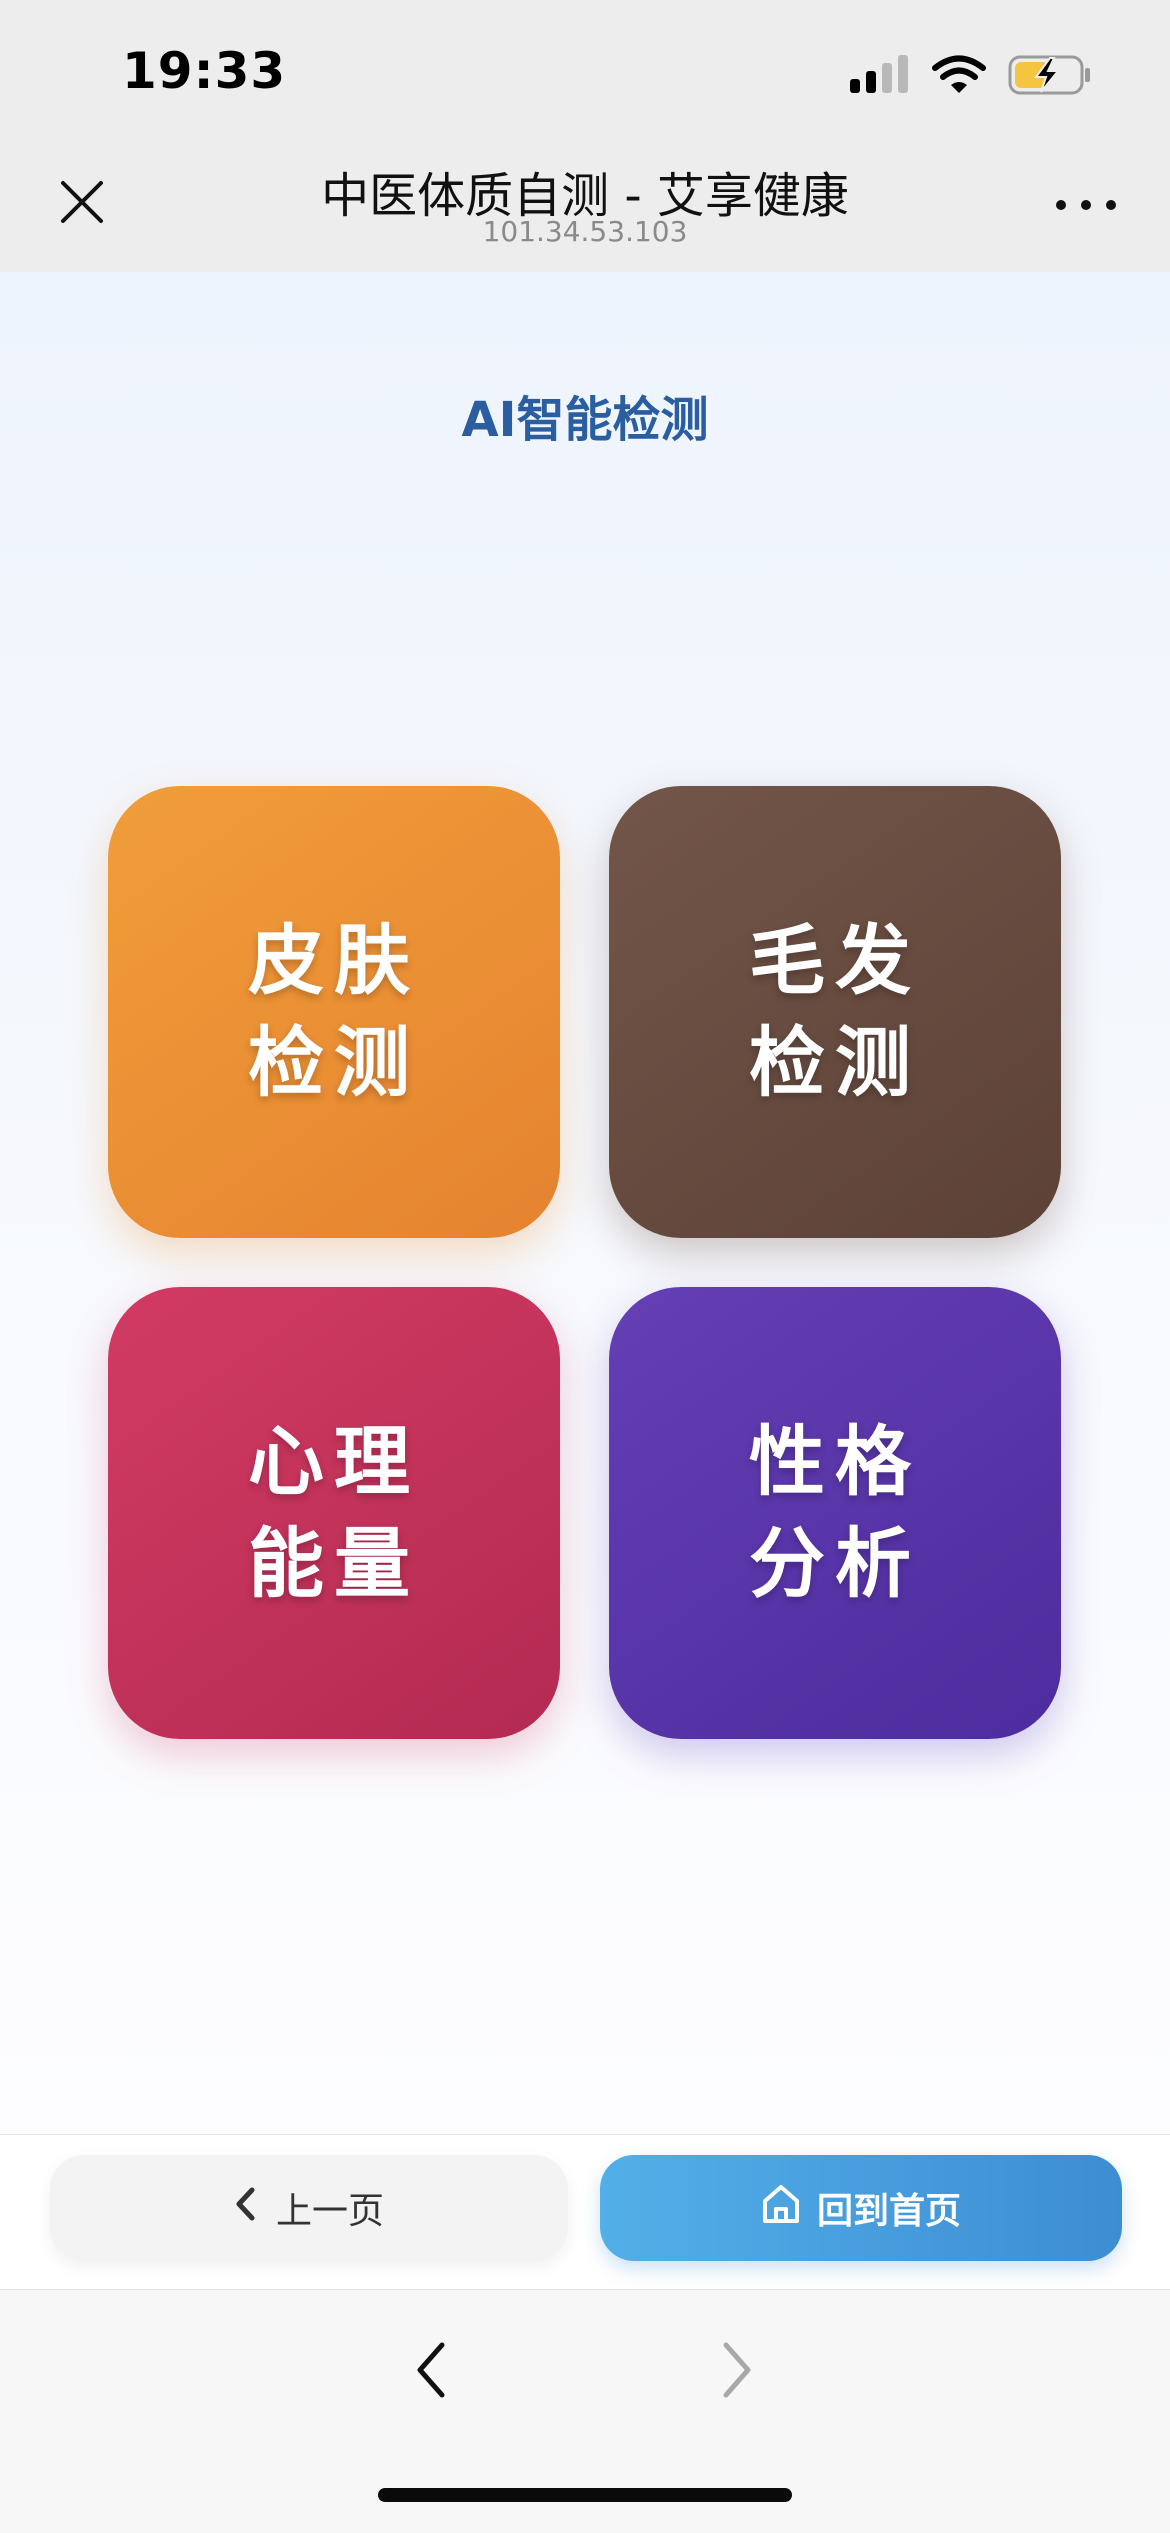 The height and width of the screenshot is (2533, 1170). Describe the element at coordinates (334, 1563) in the screenshot. I see `tile-label-line2: 能量` at that location.